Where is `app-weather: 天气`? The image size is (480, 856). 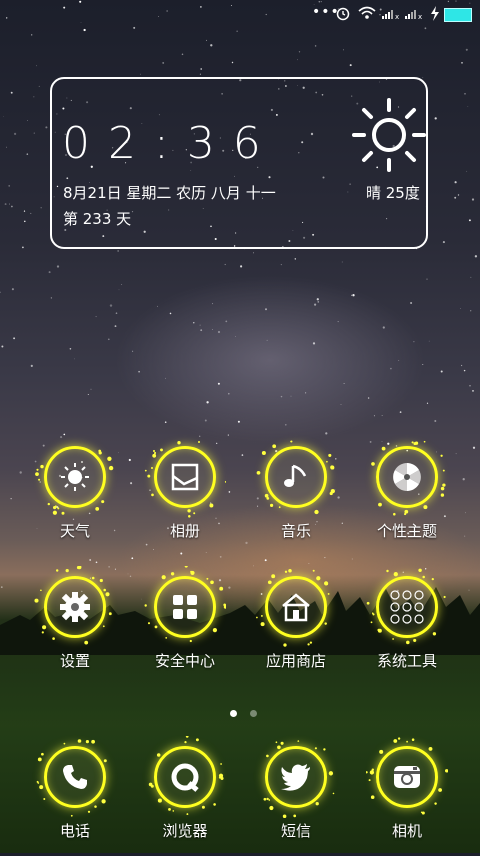
app-weather: 天气 is located at coordinates (75, 501).